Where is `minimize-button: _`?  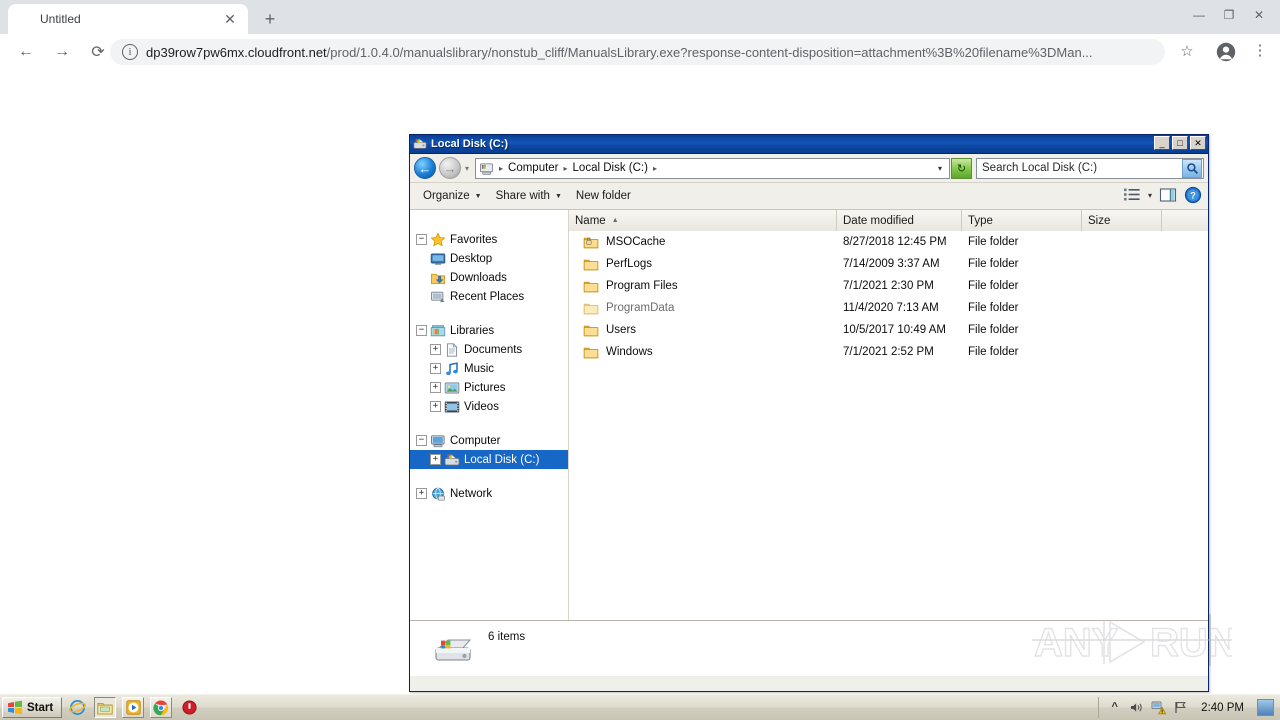
minimize-button: _ is located at coordinates (1162, 143).